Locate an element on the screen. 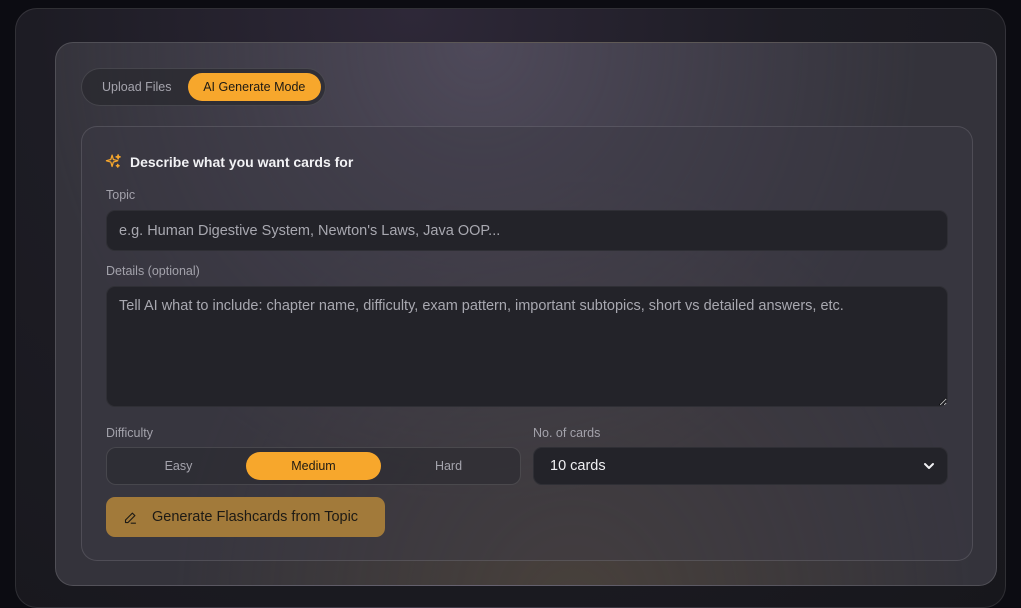 Image resolution: width=1021 pixels, height=608 pixels. difficulty-selector: Easy Medium Hard is located at coordinates (313, 466).